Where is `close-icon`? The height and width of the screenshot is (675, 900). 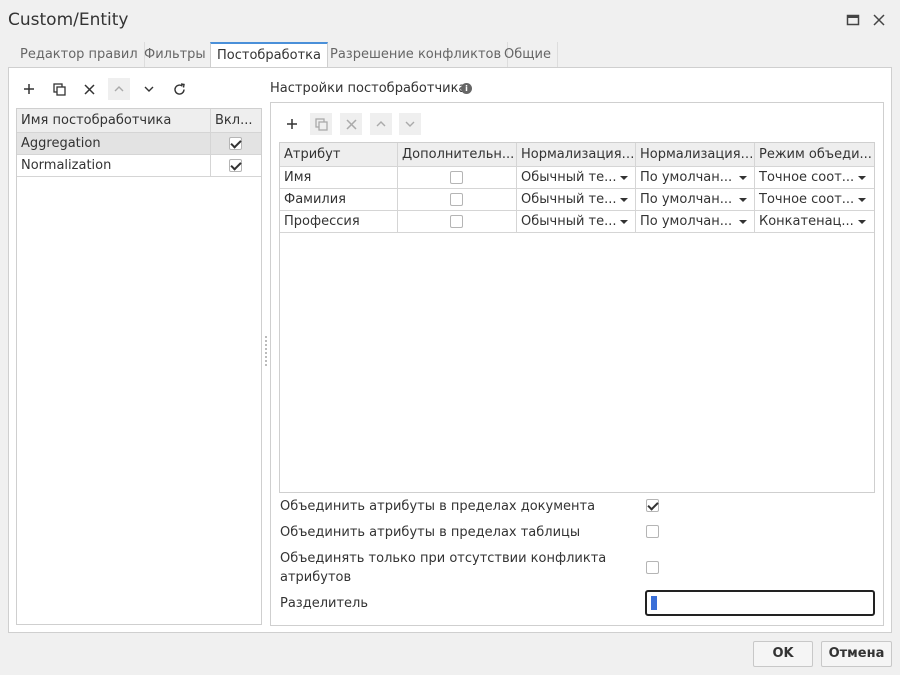 close-icon is located at coordinates (879, 20).